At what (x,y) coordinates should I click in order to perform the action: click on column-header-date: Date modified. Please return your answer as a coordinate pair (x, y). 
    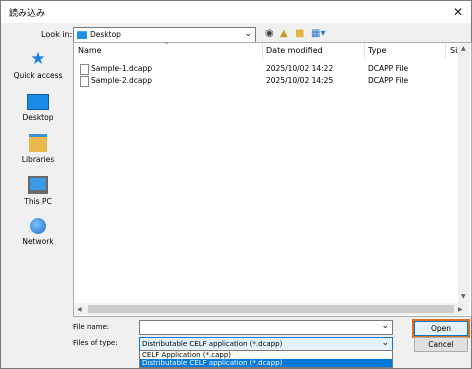
    Looking at the image, I should click on (294, 50).